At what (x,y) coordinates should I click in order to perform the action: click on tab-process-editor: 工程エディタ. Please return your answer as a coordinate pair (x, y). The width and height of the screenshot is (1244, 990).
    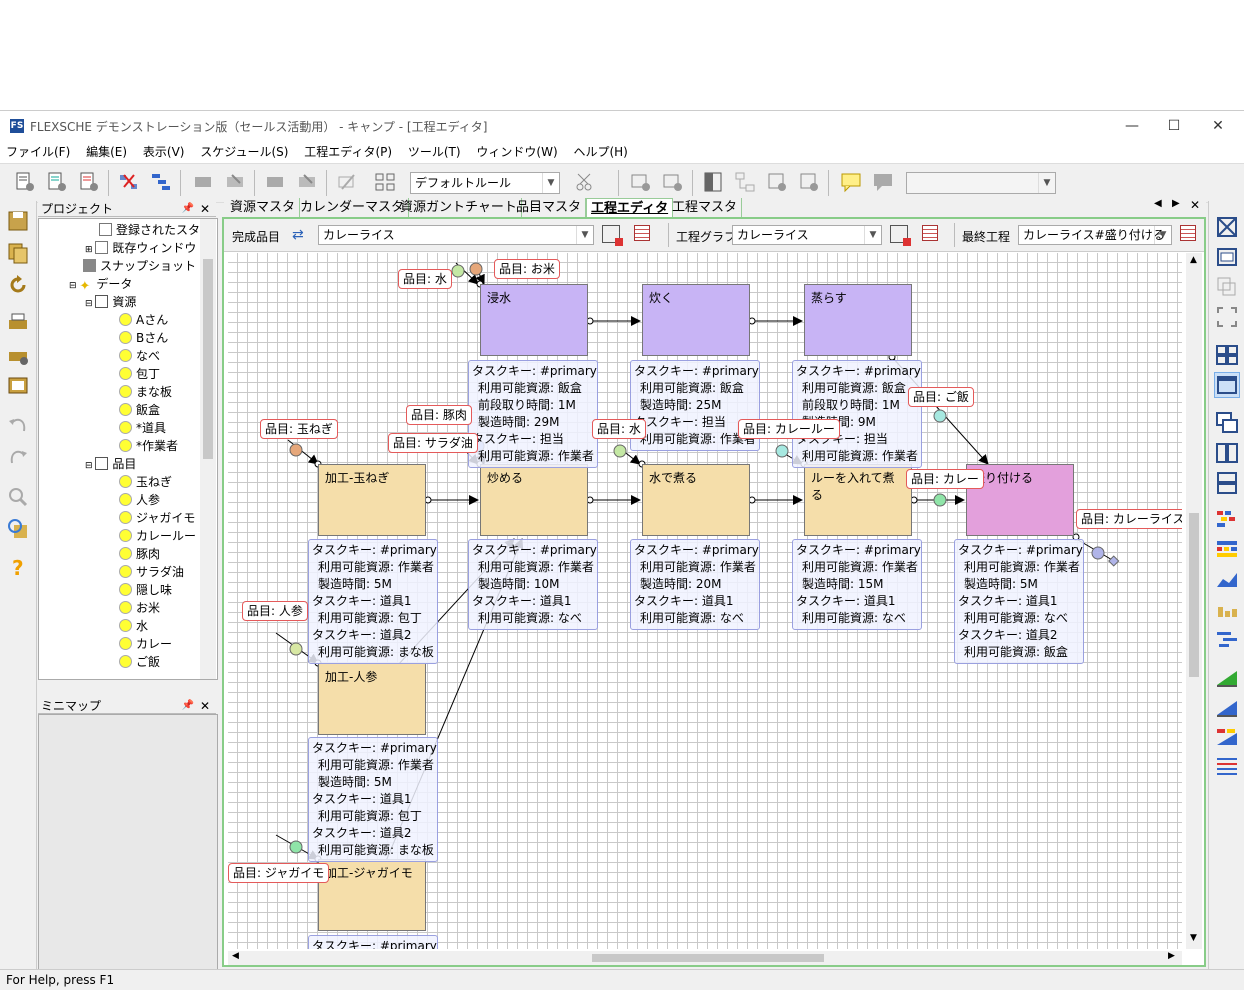
    Looking at the image, I should click on (630, 208).